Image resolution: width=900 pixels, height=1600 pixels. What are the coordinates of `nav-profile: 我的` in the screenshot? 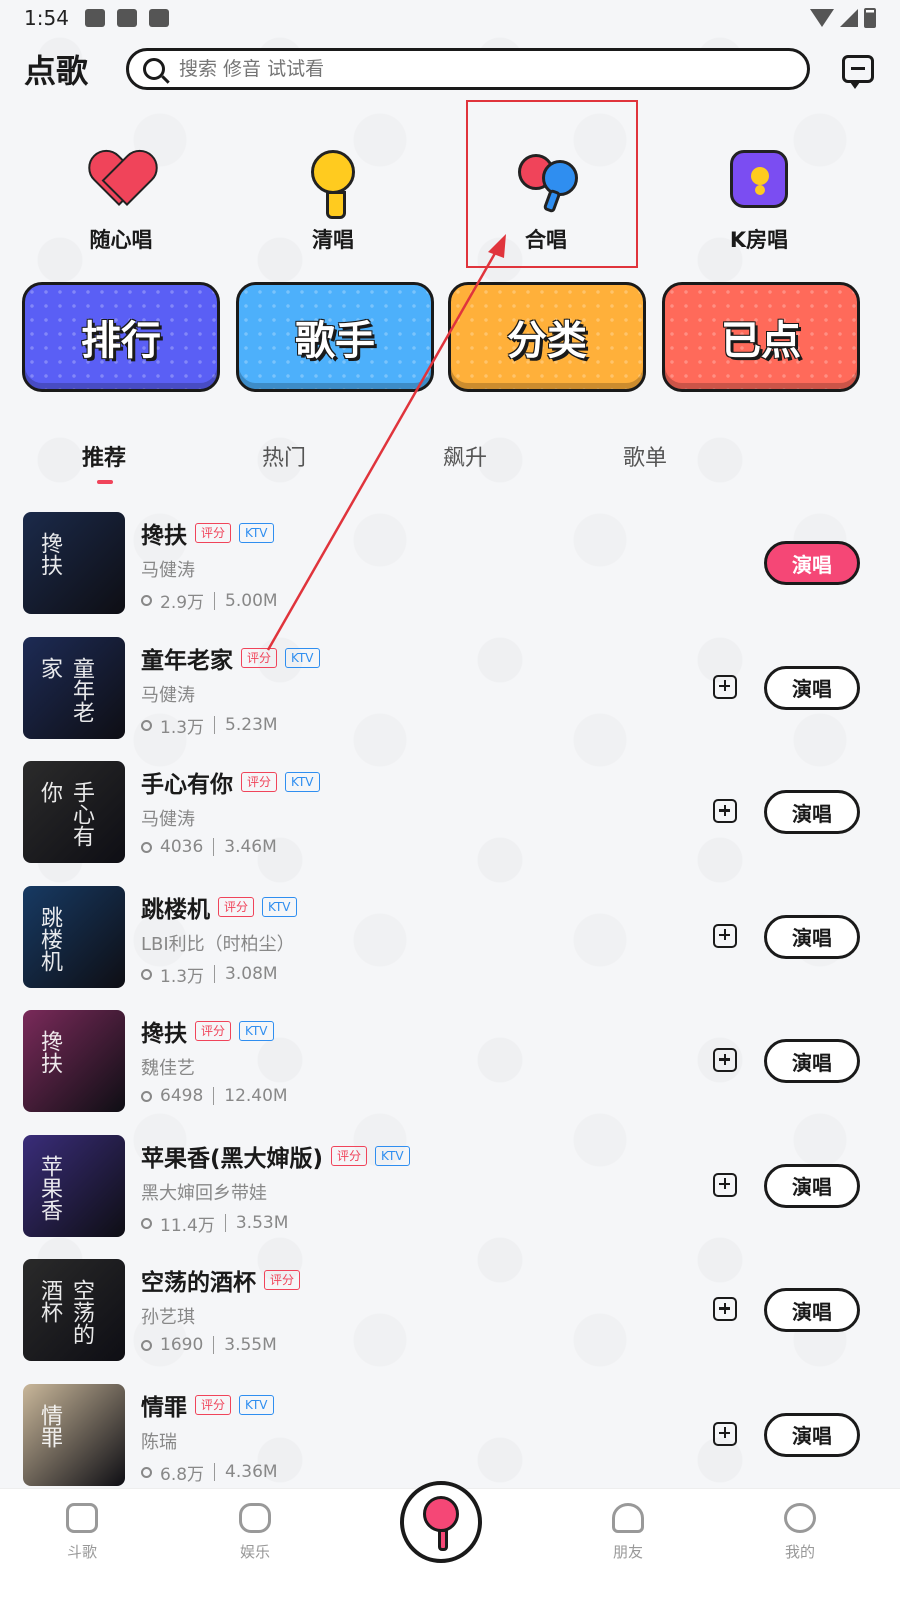 It's located at (800, 1532).